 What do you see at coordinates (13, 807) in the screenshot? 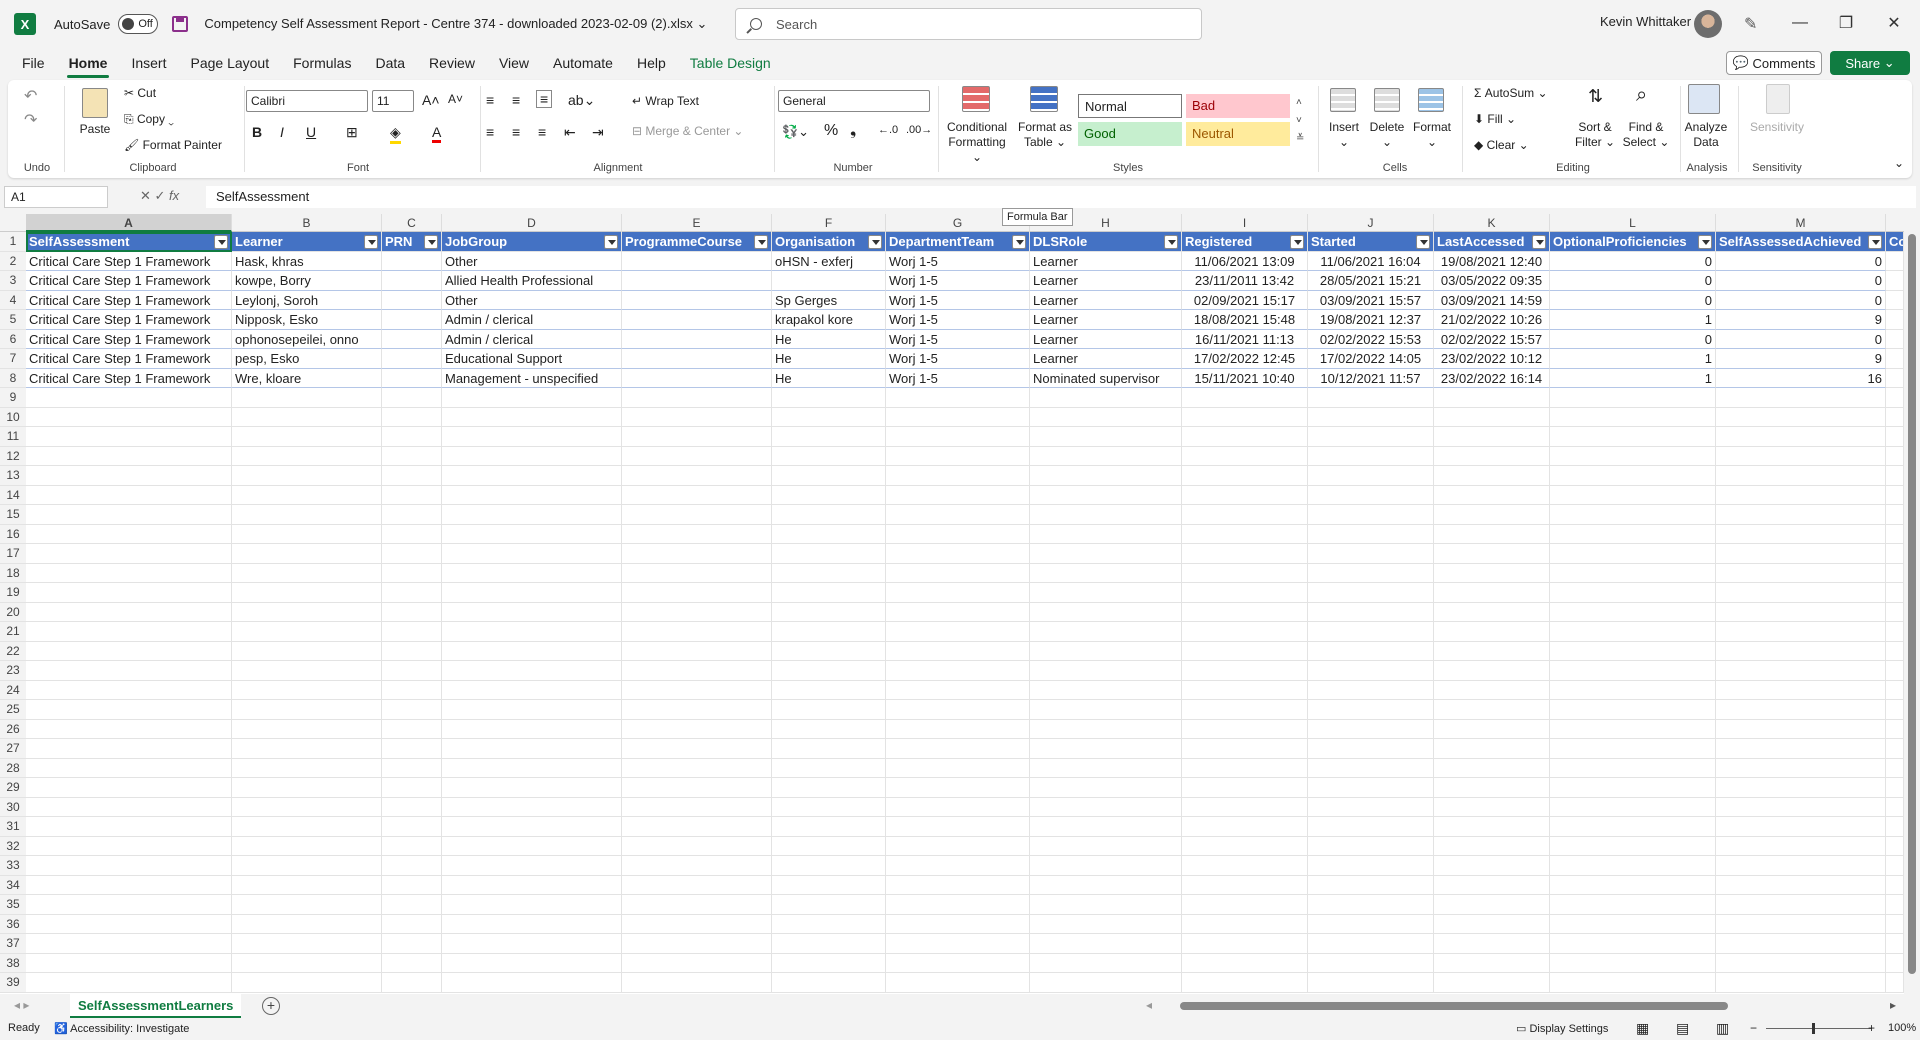
I see `row-header: 30` at bounding box center [13, 807].